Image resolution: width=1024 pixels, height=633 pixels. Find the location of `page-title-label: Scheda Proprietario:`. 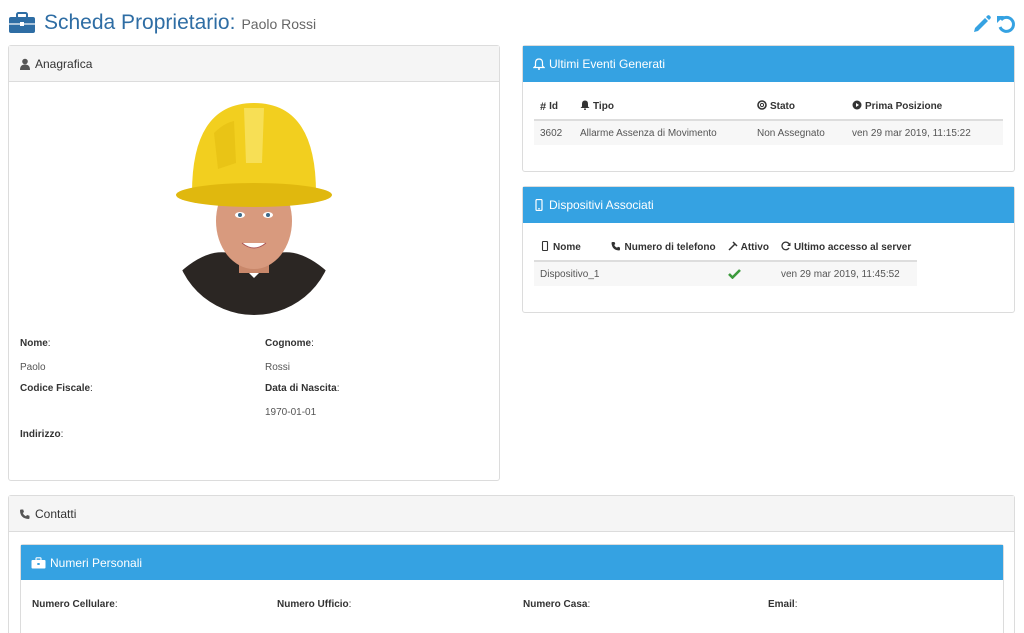

page-title-label: Scheda Proprietario: is located at coordinates (140, 22).